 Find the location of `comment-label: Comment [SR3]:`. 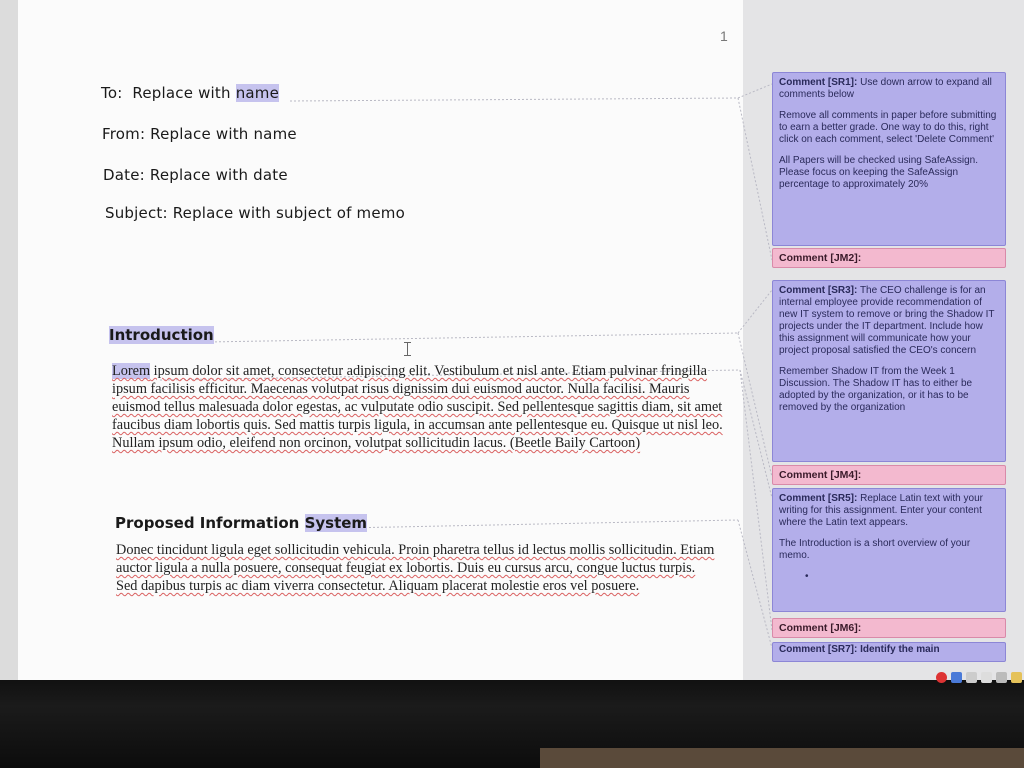

comment-label: Comment [SR3]: is located at coordinates (818, 290).